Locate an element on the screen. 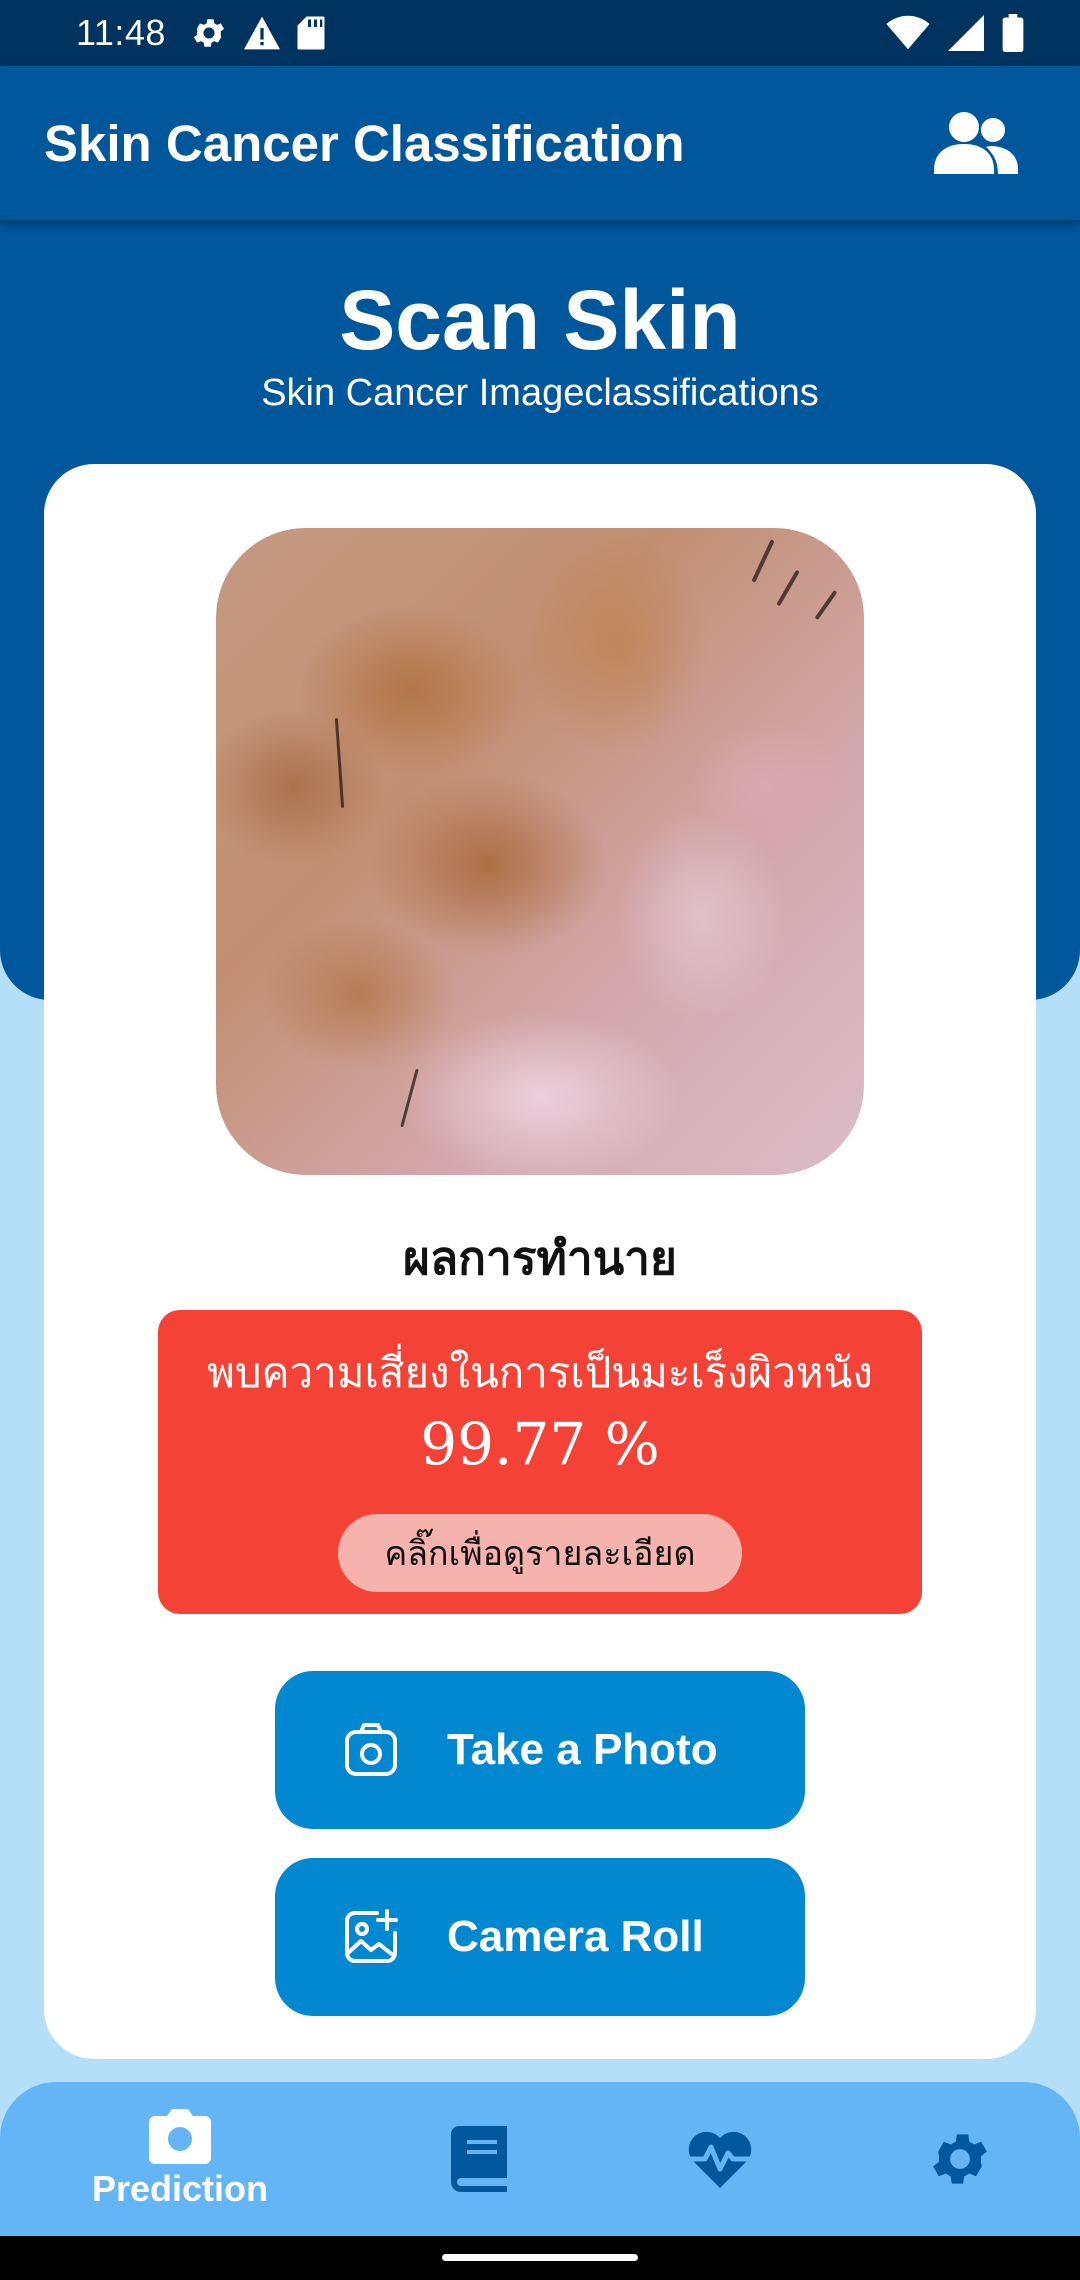 The height and width of the screenshot is (2280, 1080). view-details-button: คลิ๊กเพื่อดูรายละเอียด is located at coordinates (540, 1553).